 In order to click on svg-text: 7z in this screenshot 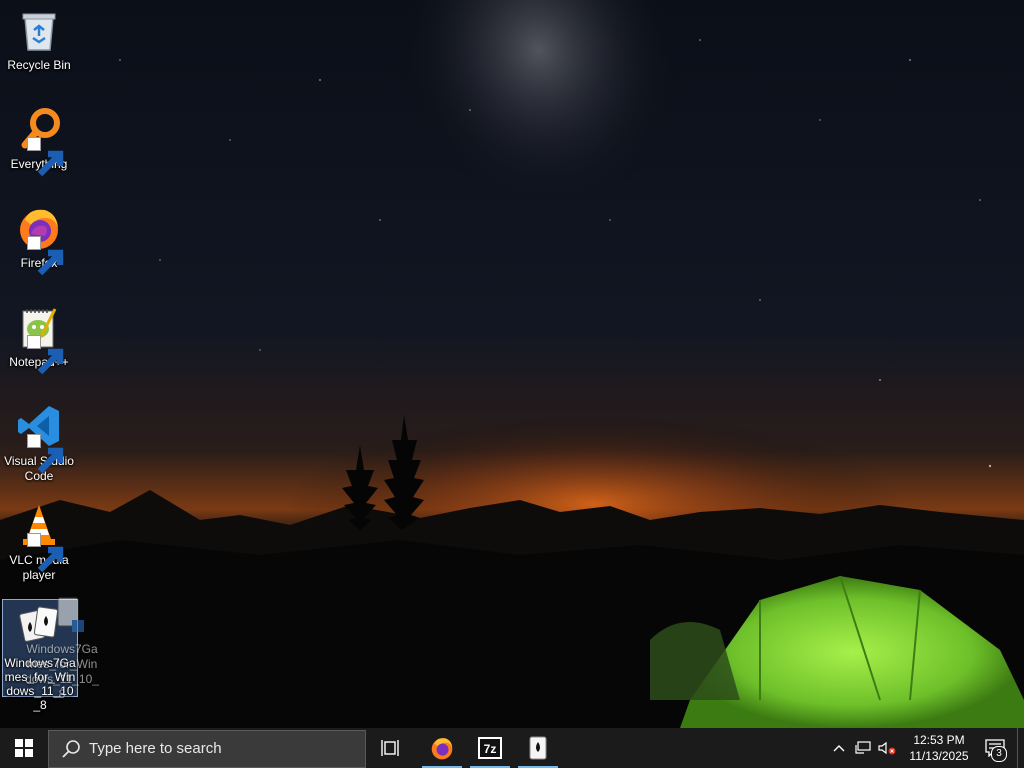, I will do `click(490, 749)`.